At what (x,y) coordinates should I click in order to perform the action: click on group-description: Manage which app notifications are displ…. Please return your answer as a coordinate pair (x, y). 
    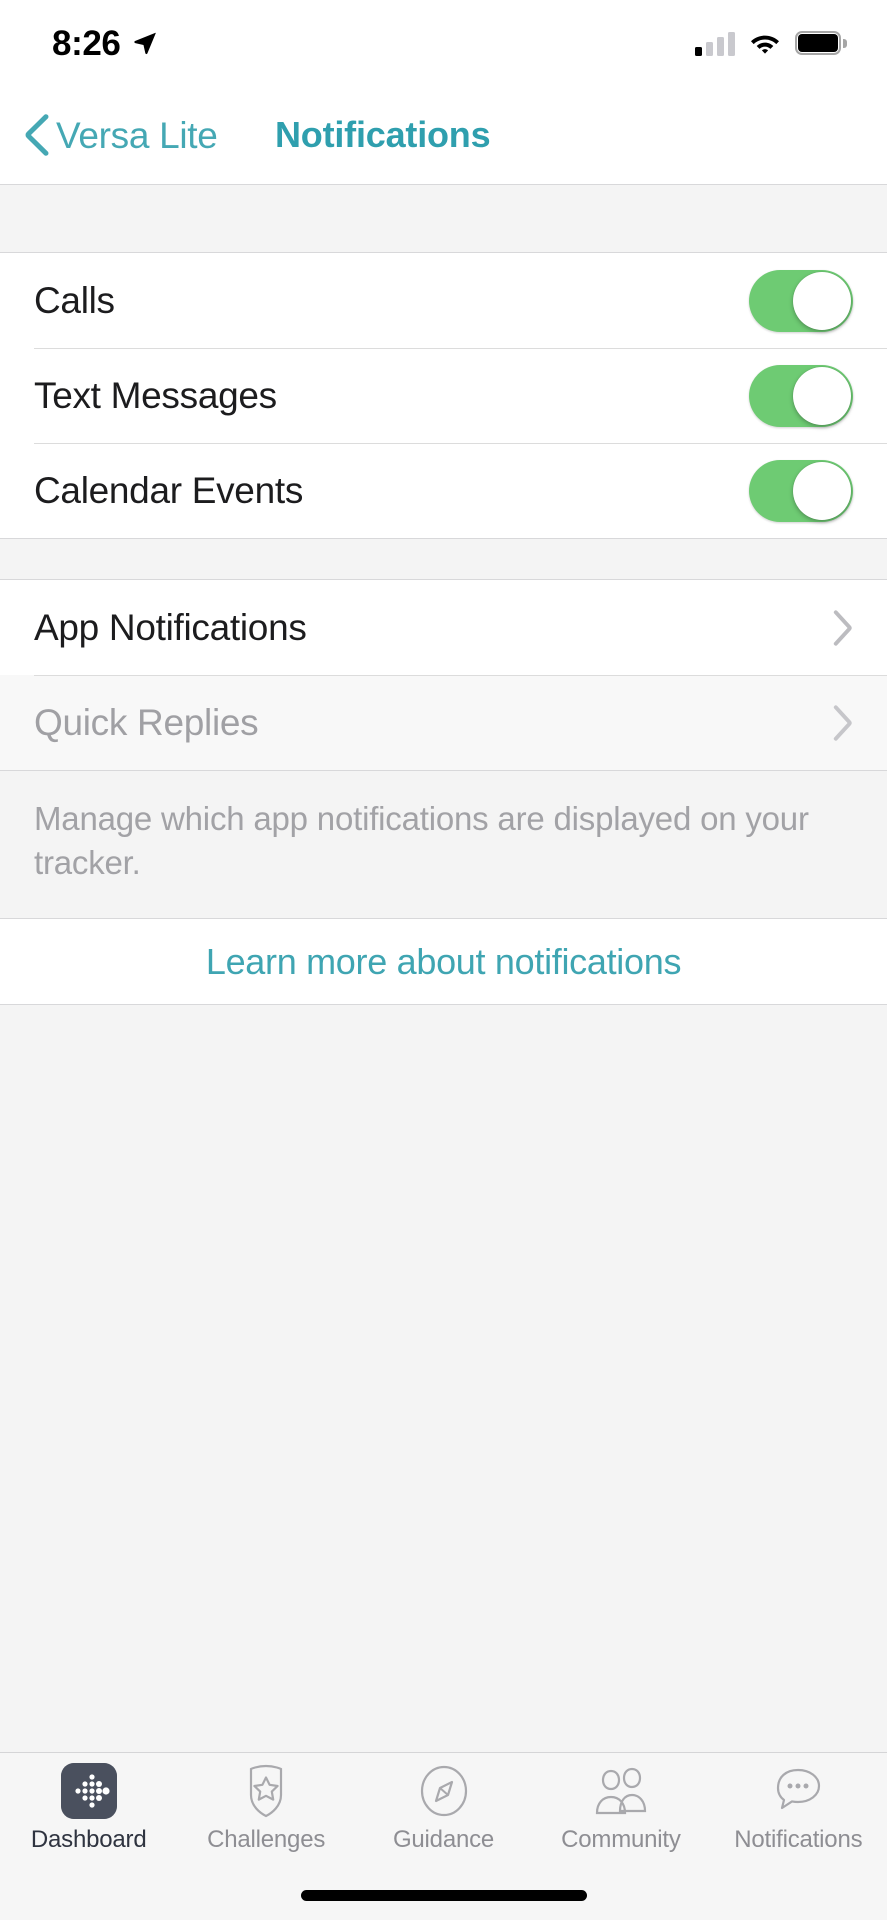
    Looking at the image, I should click on (443, 845).